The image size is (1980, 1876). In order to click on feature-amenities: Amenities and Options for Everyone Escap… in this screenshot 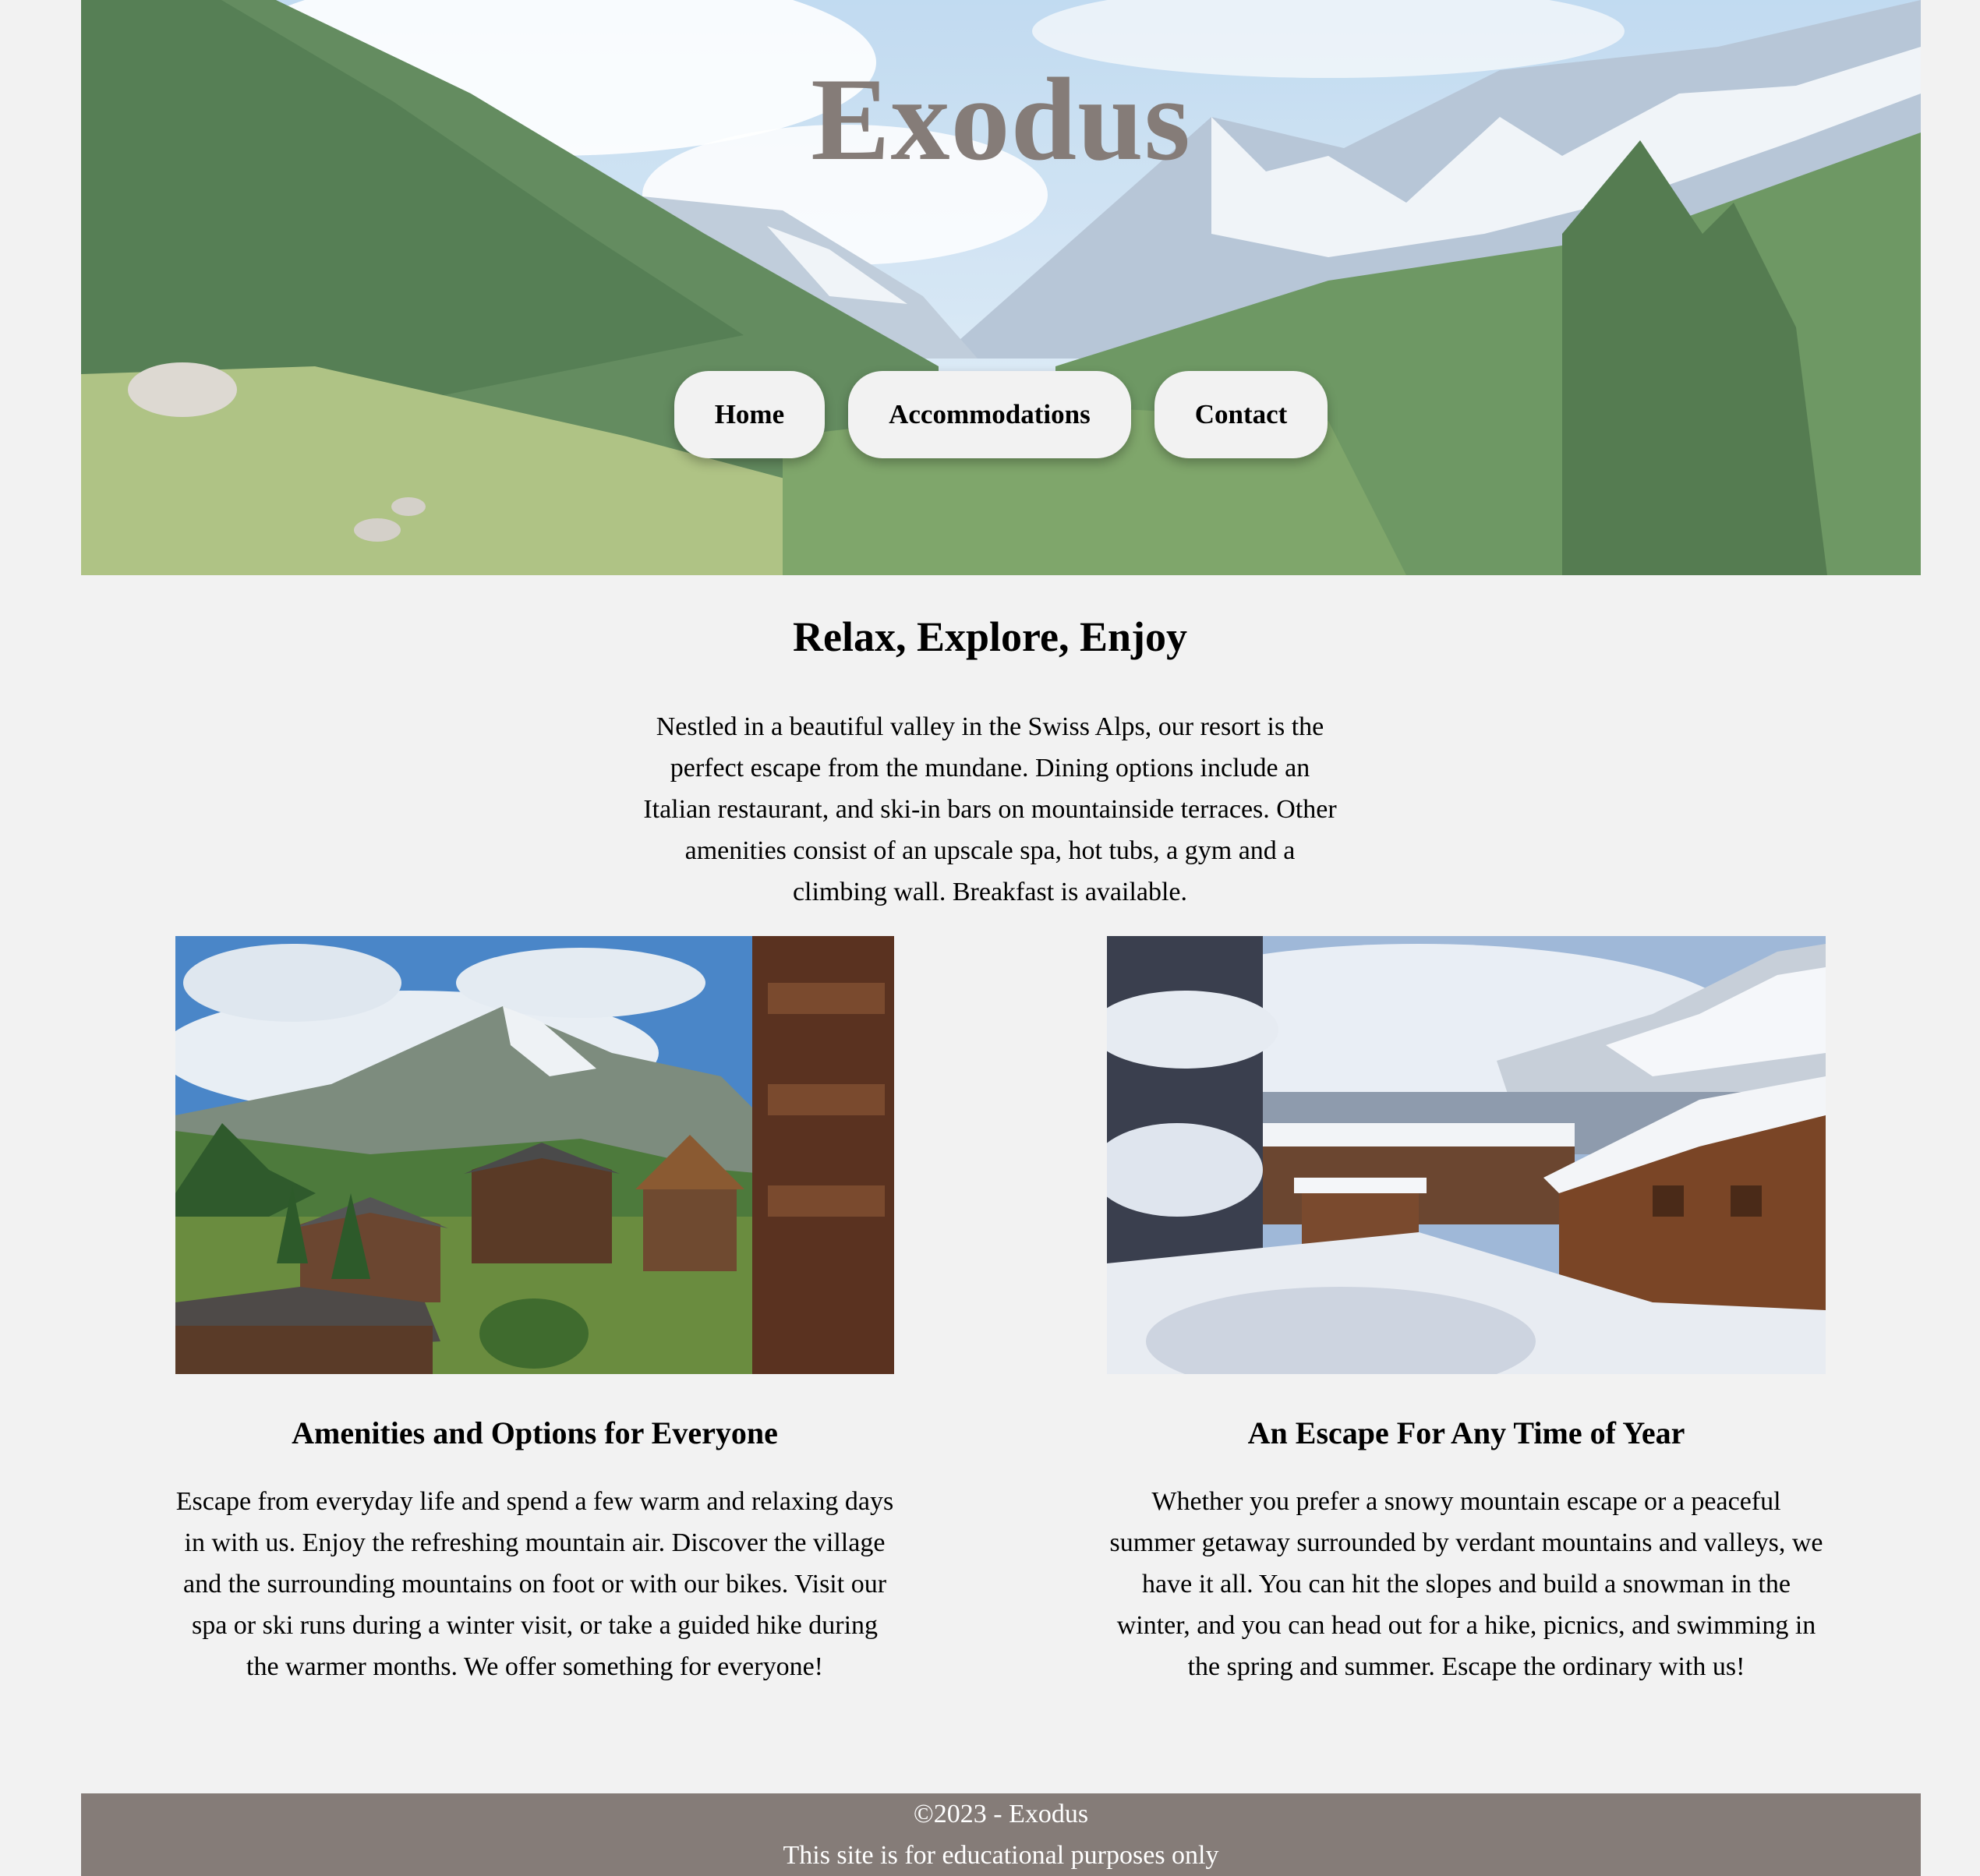, I will do `click(534, 1311)`.